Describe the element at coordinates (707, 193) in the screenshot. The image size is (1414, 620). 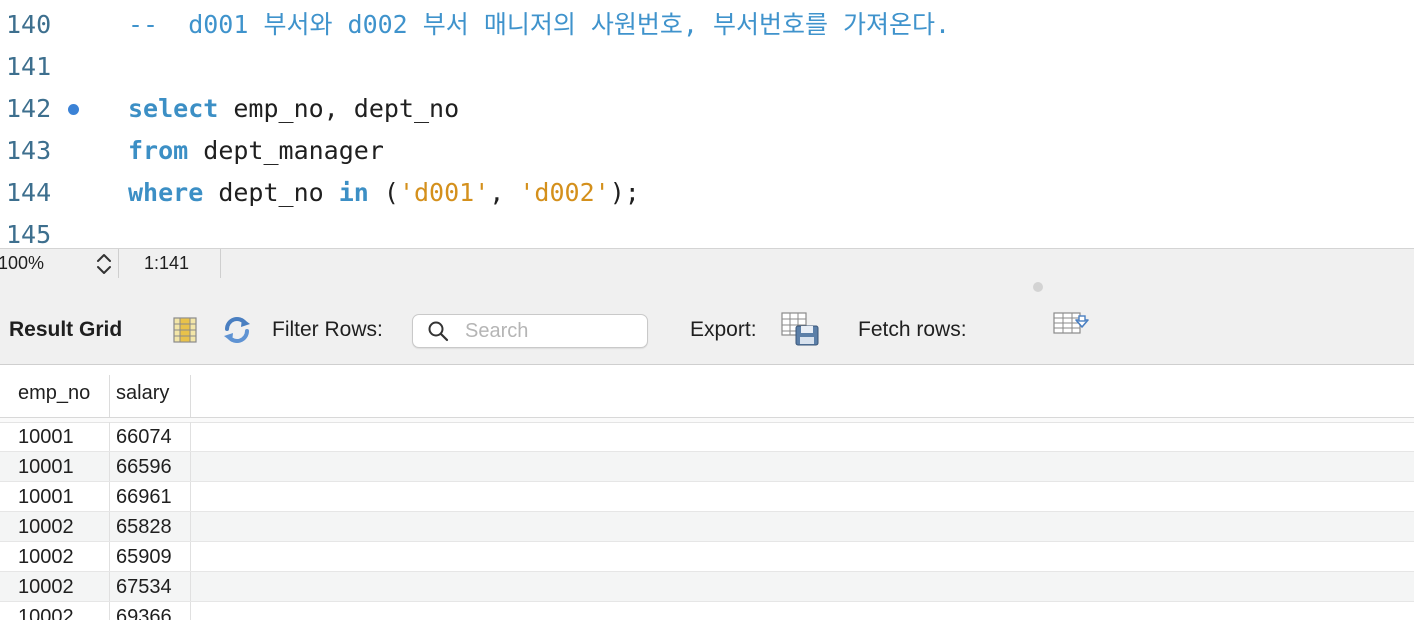
I see `editor-line: 144 where dept_no in ('d001', 'd002');` at that location.